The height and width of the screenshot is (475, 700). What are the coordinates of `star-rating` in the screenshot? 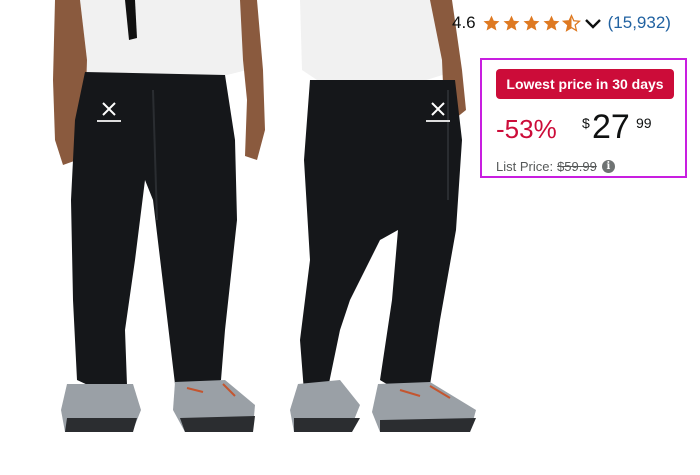 It's located at (532, 23).